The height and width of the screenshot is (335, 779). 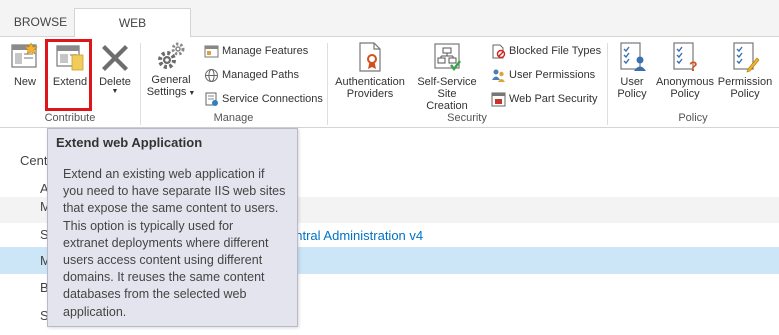 I want to click on group-label-security: Security, so click(x=467, y=118).